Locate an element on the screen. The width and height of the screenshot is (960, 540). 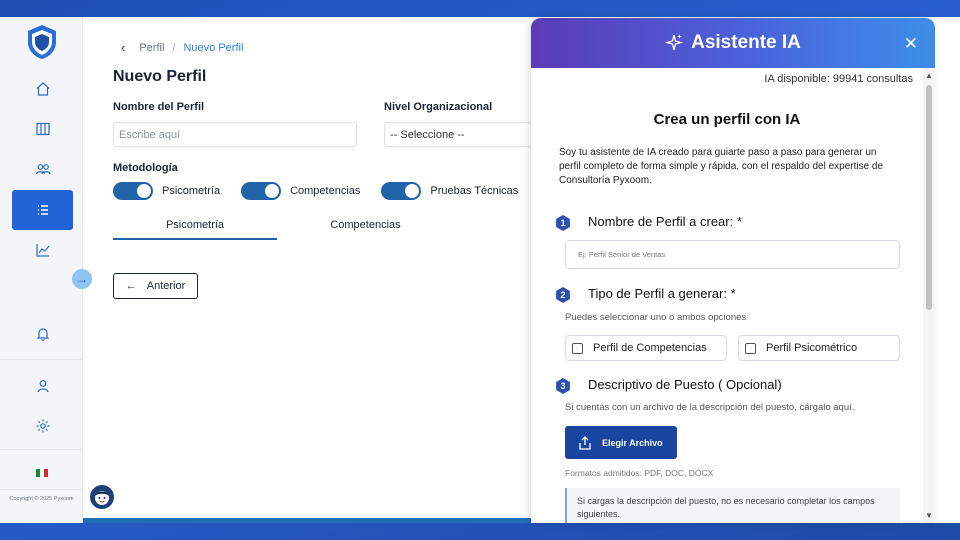
copyright-text: Copyright © 2025 Pyxoom is located at coordinates (41, 499).